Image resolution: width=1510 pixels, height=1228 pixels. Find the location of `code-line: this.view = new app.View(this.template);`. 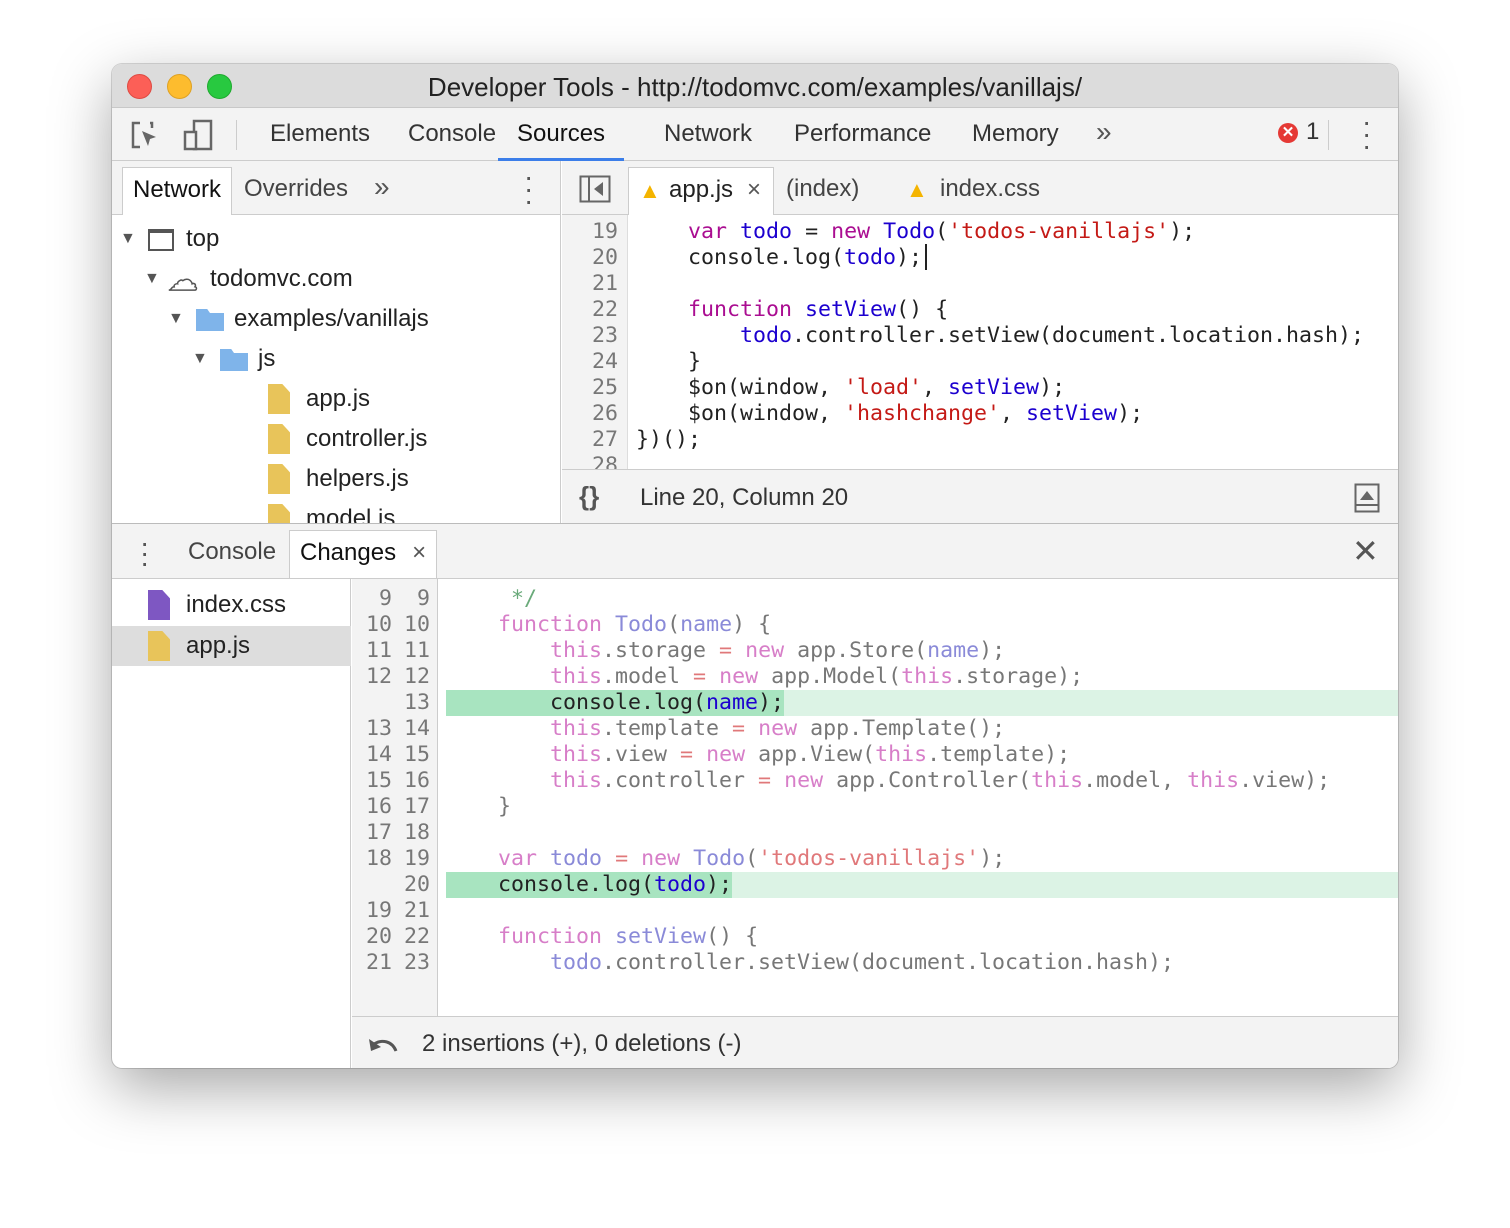

code-line: this.view = new app.View(this.template); is located at coordinates (758, 755).